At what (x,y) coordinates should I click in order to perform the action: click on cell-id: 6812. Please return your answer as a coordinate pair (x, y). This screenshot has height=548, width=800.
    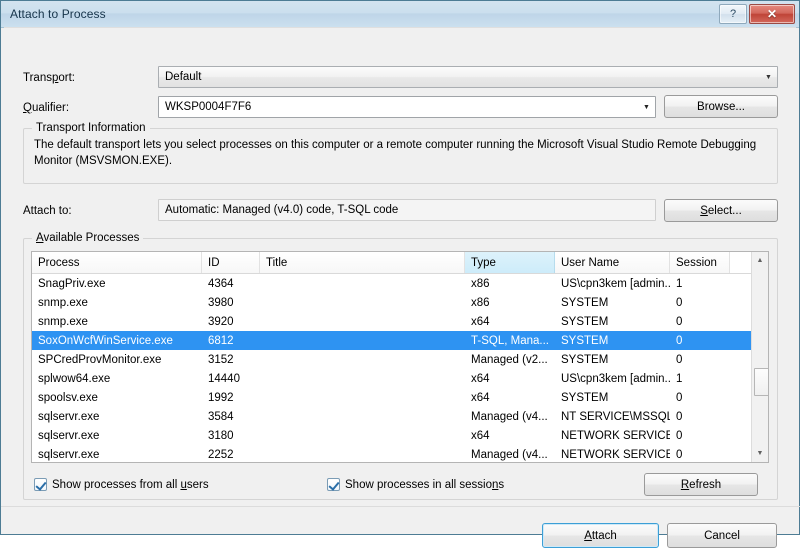
    Looking at the image, I should click on (221, 340).